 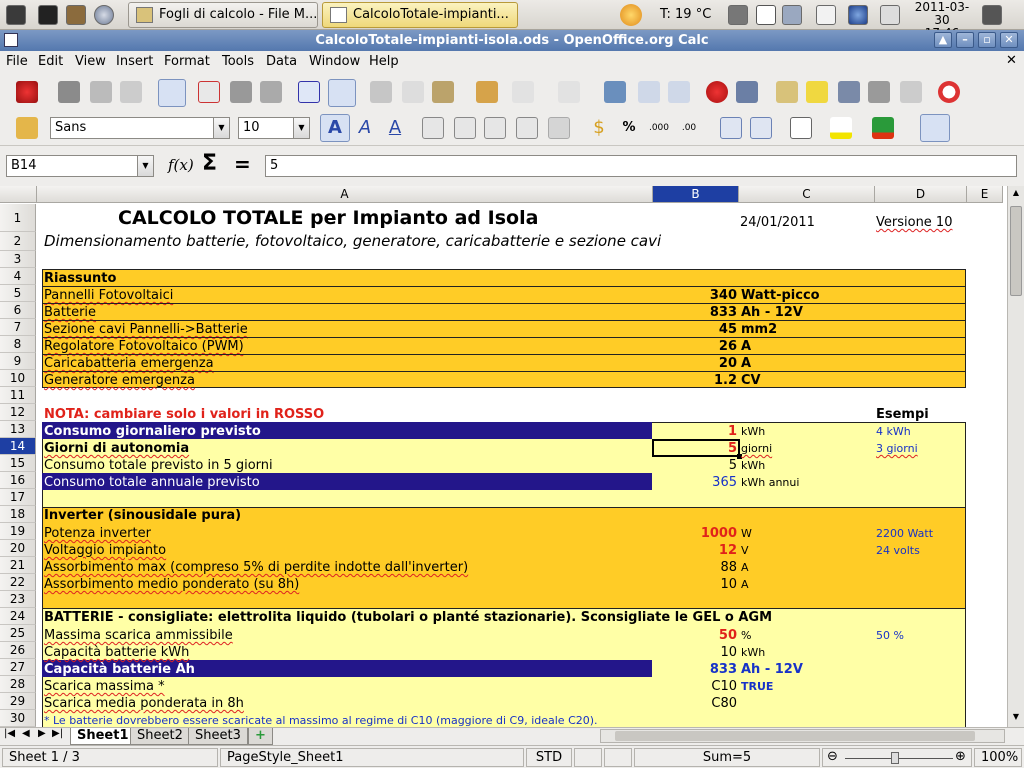 What do you see at coordinates (134, 61) in the screenshot?
I see `menu-insert: Insert` at bounding box center [134, 61].